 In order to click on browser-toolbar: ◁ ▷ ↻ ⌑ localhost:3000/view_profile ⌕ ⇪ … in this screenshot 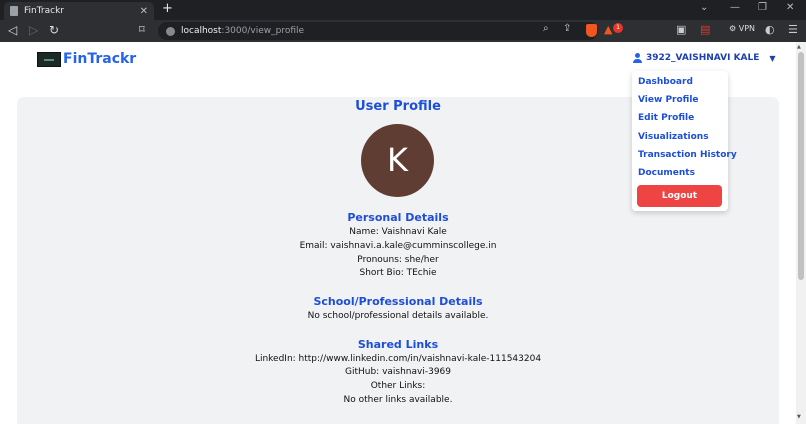, I will do `click(403, 31)`.